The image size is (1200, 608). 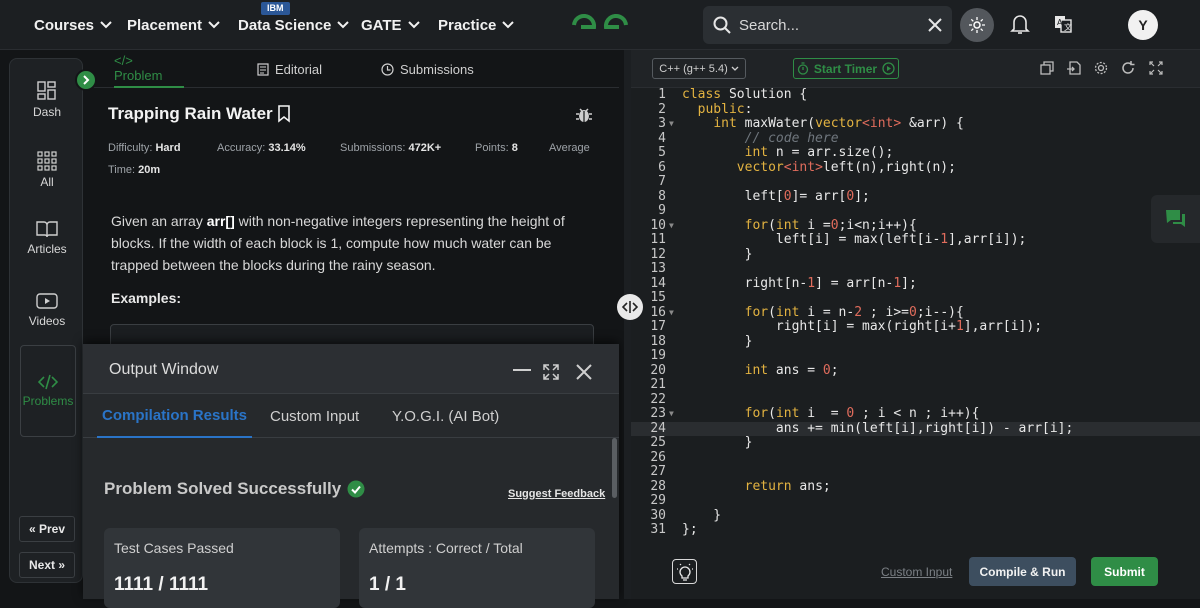 What do you see at coordinates (915, 139) in the screenshot?
I see `code-line: 4 // code here` at bounding box center [915, 139].